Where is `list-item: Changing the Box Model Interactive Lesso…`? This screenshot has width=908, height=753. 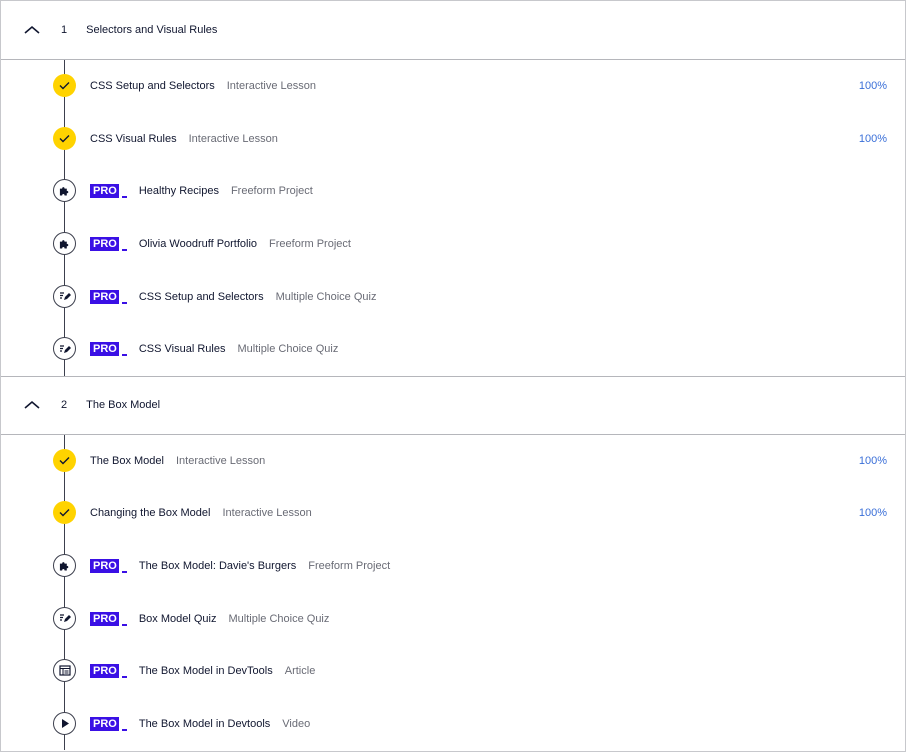 list-item: Changing the Box Model Interactive Lesso… is located at coordinates (453, 513).